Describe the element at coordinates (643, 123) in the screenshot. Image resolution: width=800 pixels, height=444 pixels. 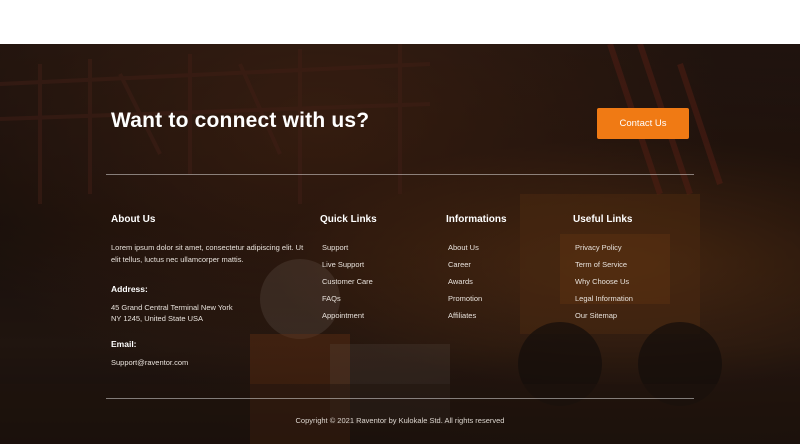
I see `contact-us-button: Contact Us` at that location.